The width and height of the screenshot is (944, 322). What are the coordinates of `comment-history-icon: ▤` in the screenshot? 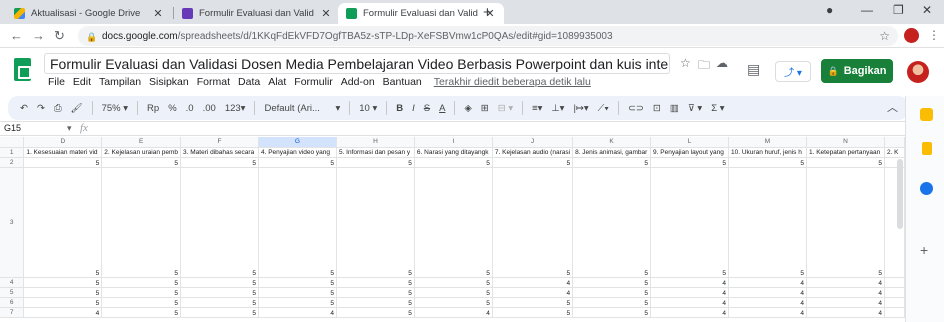 It's located at (753, 69).